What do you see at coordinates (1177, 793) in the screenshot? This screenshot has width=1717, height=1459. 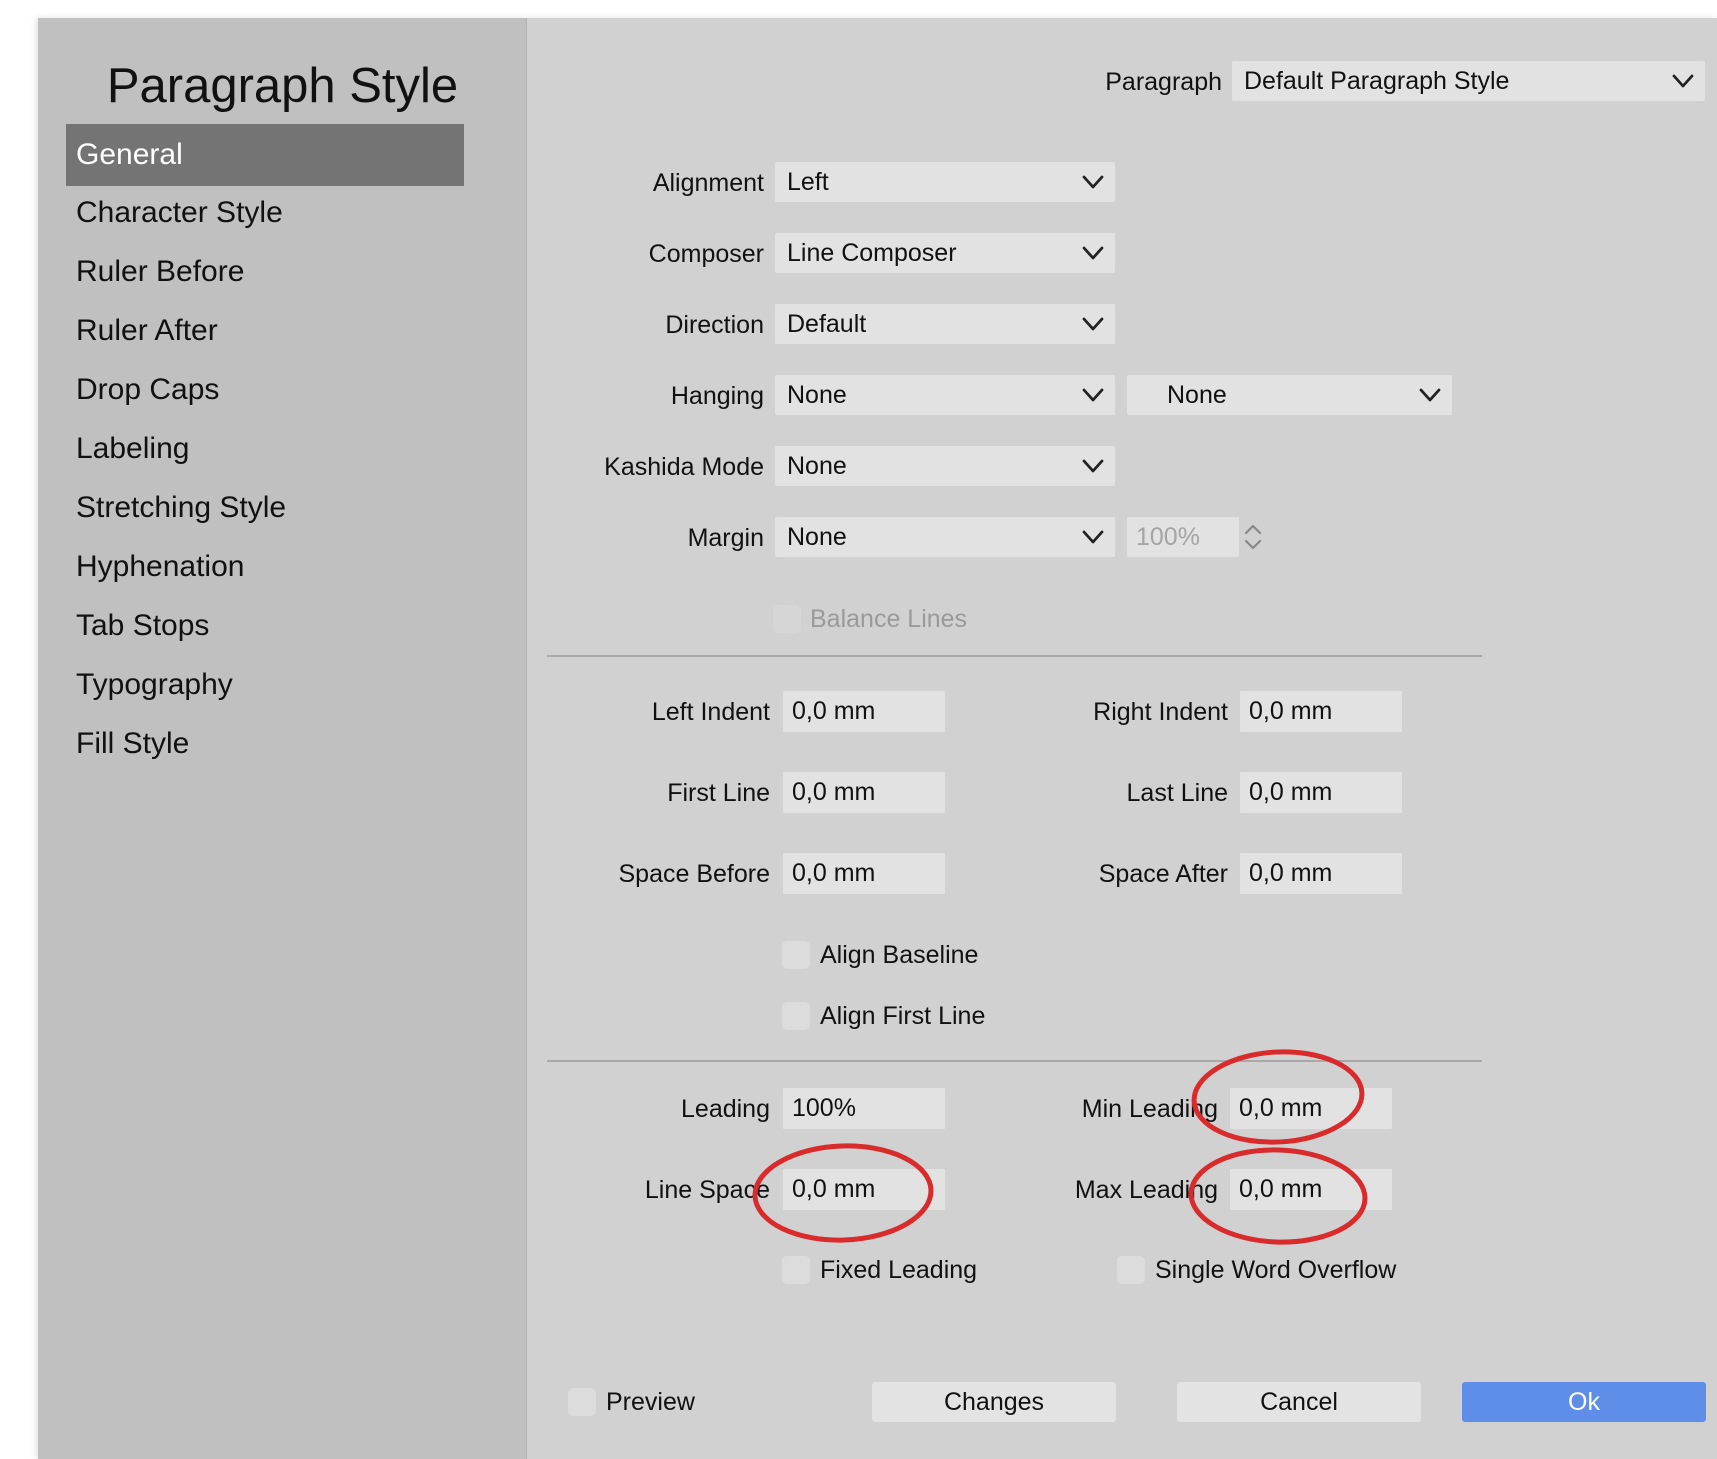 I see `last-line-label: Last Line` at bounding box center [1177, 793].